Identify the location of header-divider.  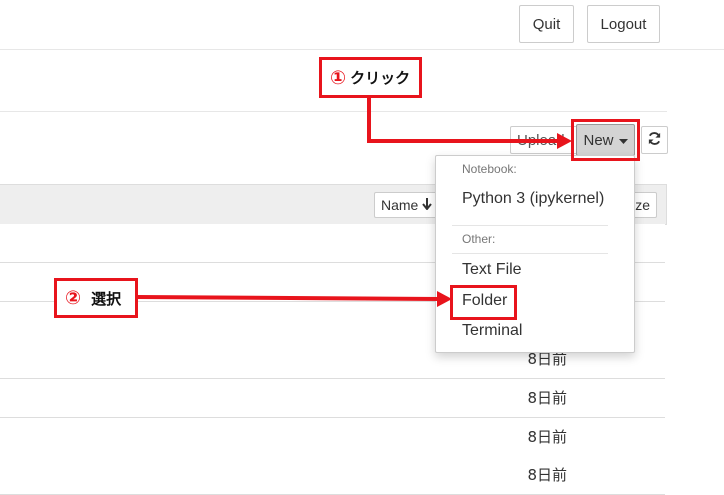
(362, 49).